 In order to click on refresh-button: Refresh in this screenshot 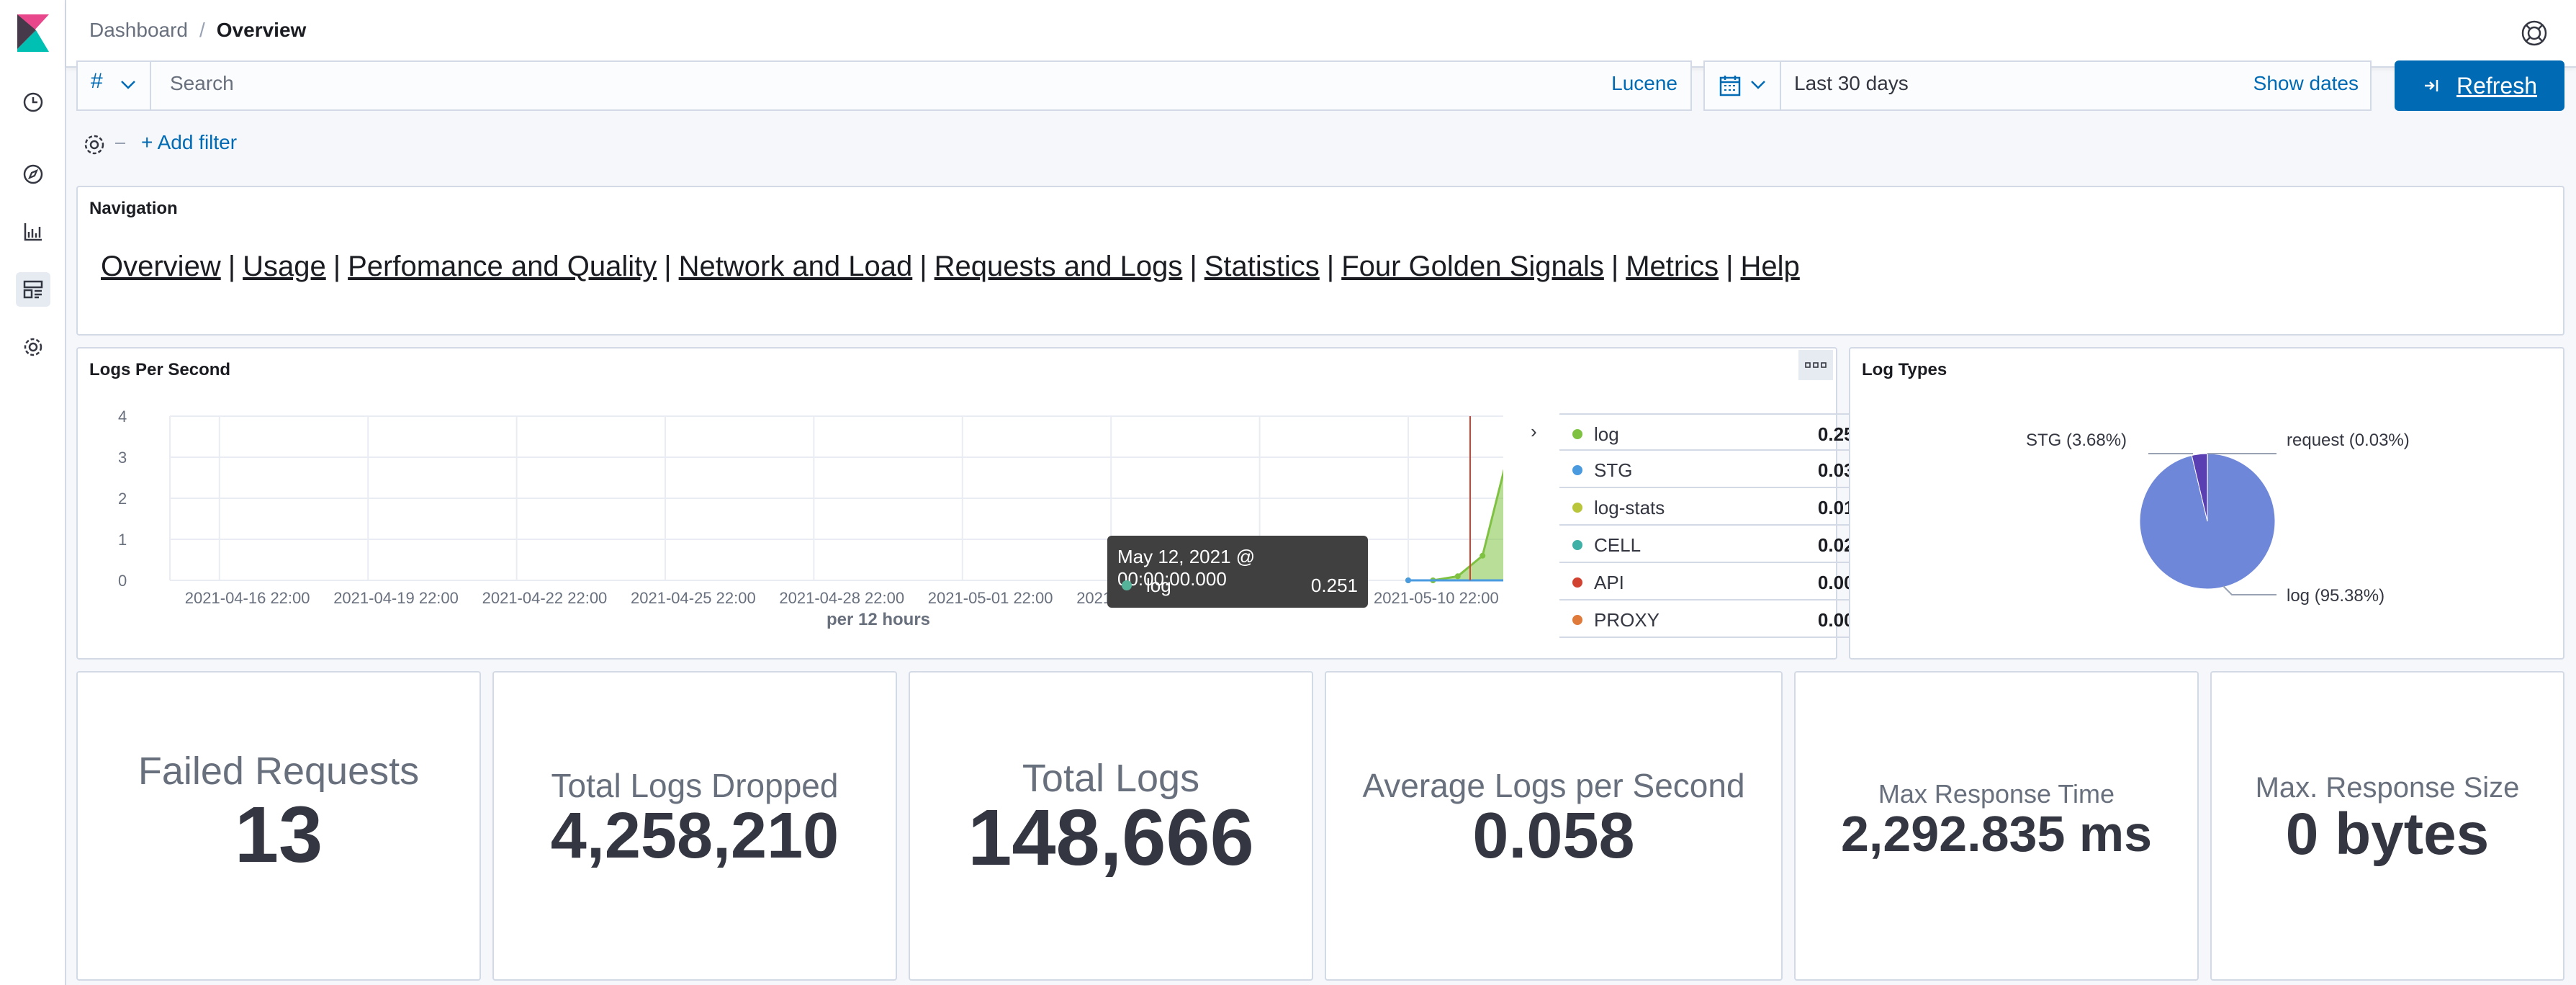, I will do `click(2479, 85)`.